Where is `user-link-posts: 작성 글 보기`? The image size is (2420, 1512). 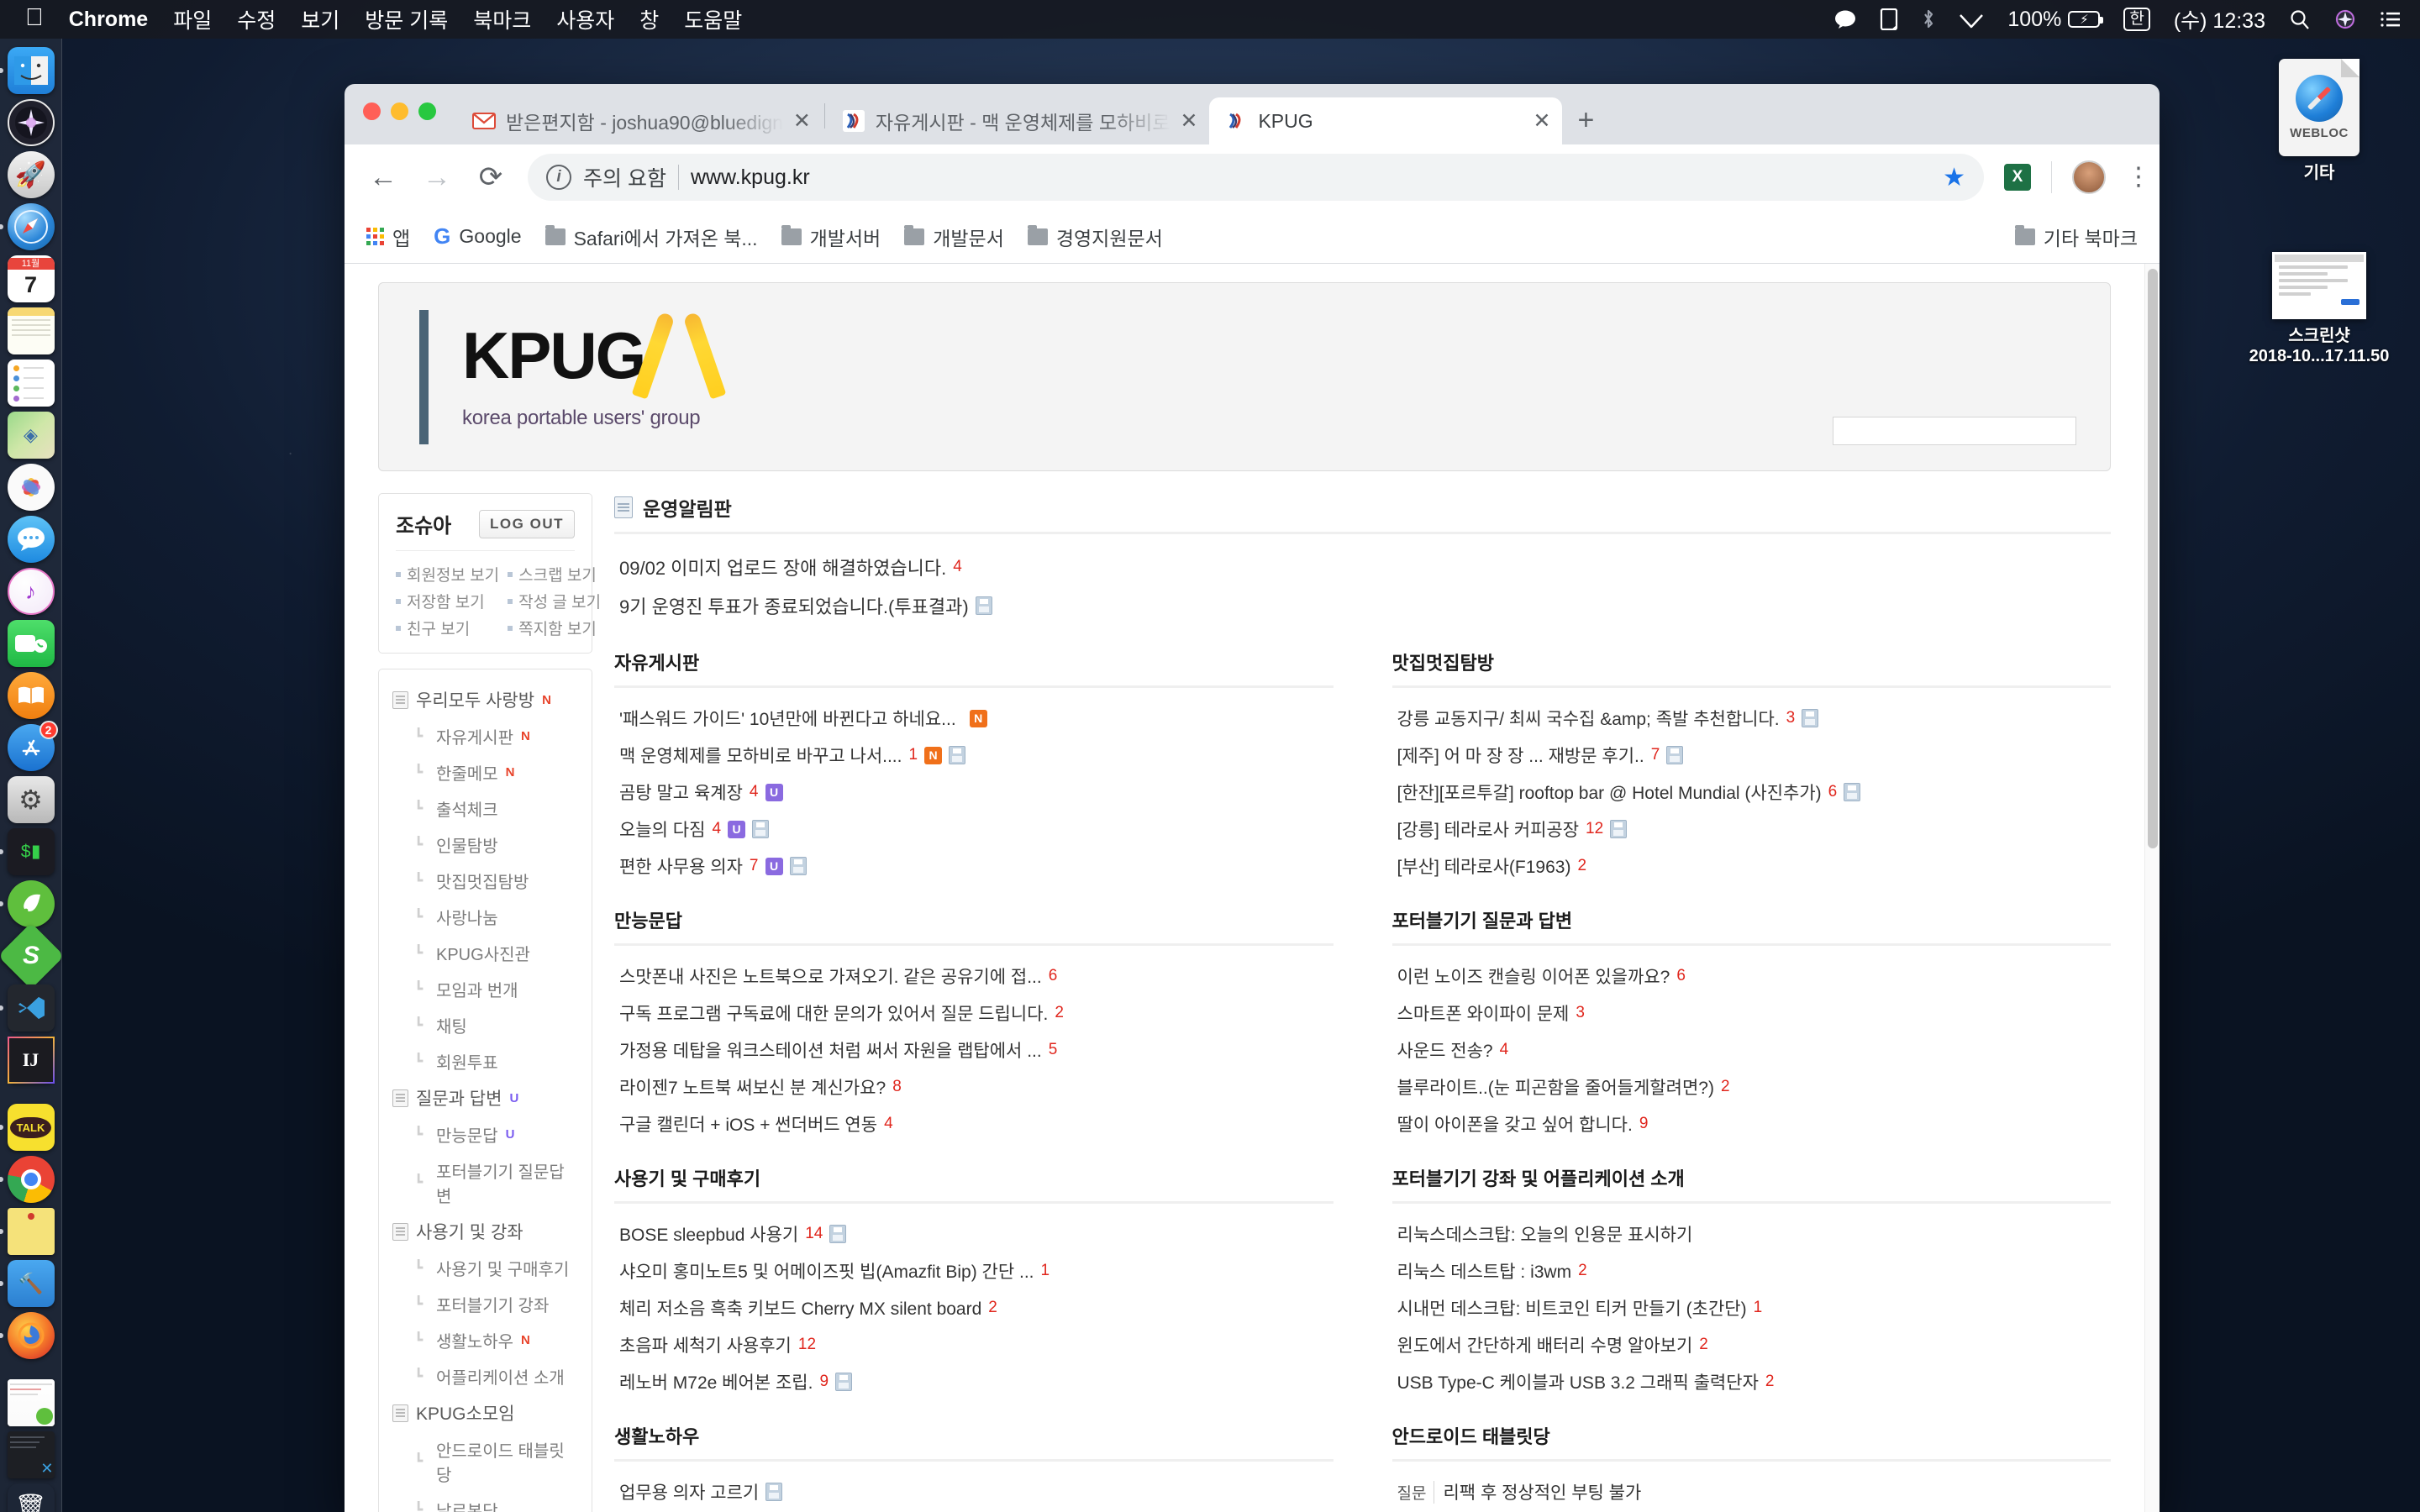
user-link-posts: 작성 글 보기 is located at coordinates (554, 601).